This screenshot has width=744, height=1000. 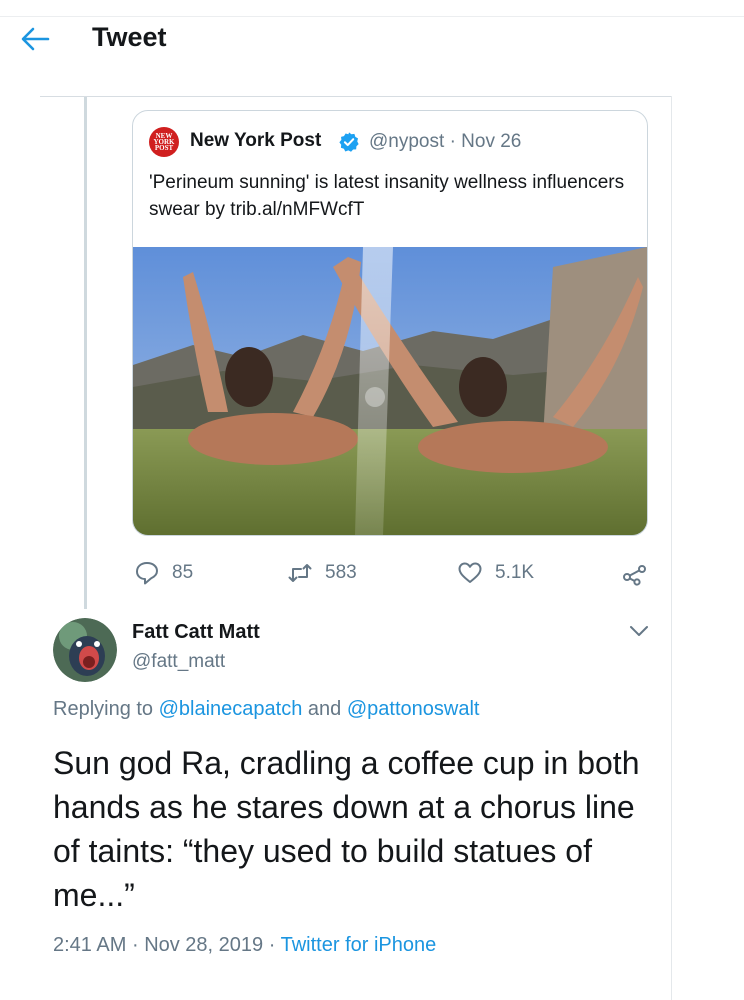 What do you see at coordinates (203, 945) in the screenshot?
I see `tweet-date: Nov 28, 2019` at bounding box center [203, 945].